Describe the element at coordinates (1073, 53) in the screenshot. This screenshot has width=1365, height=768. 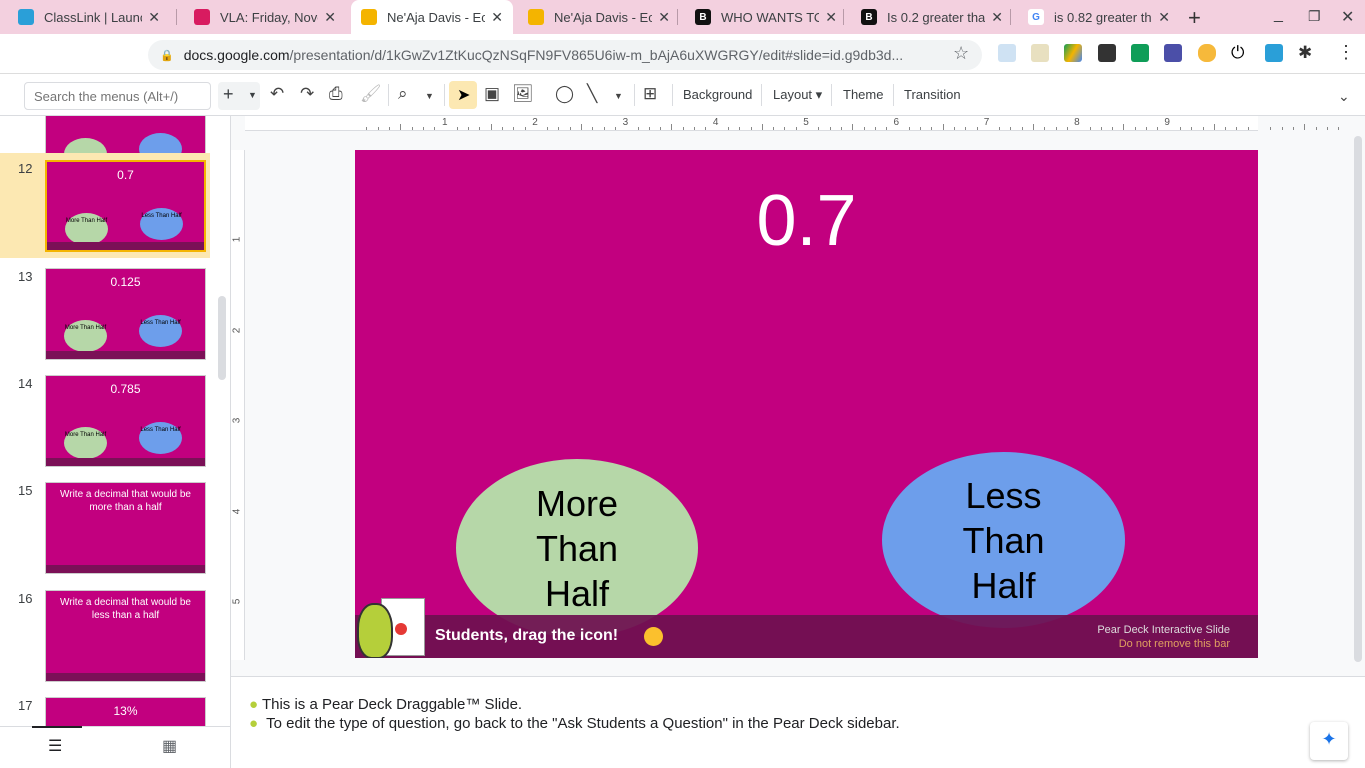
I see `google-drive-icon` at that location.